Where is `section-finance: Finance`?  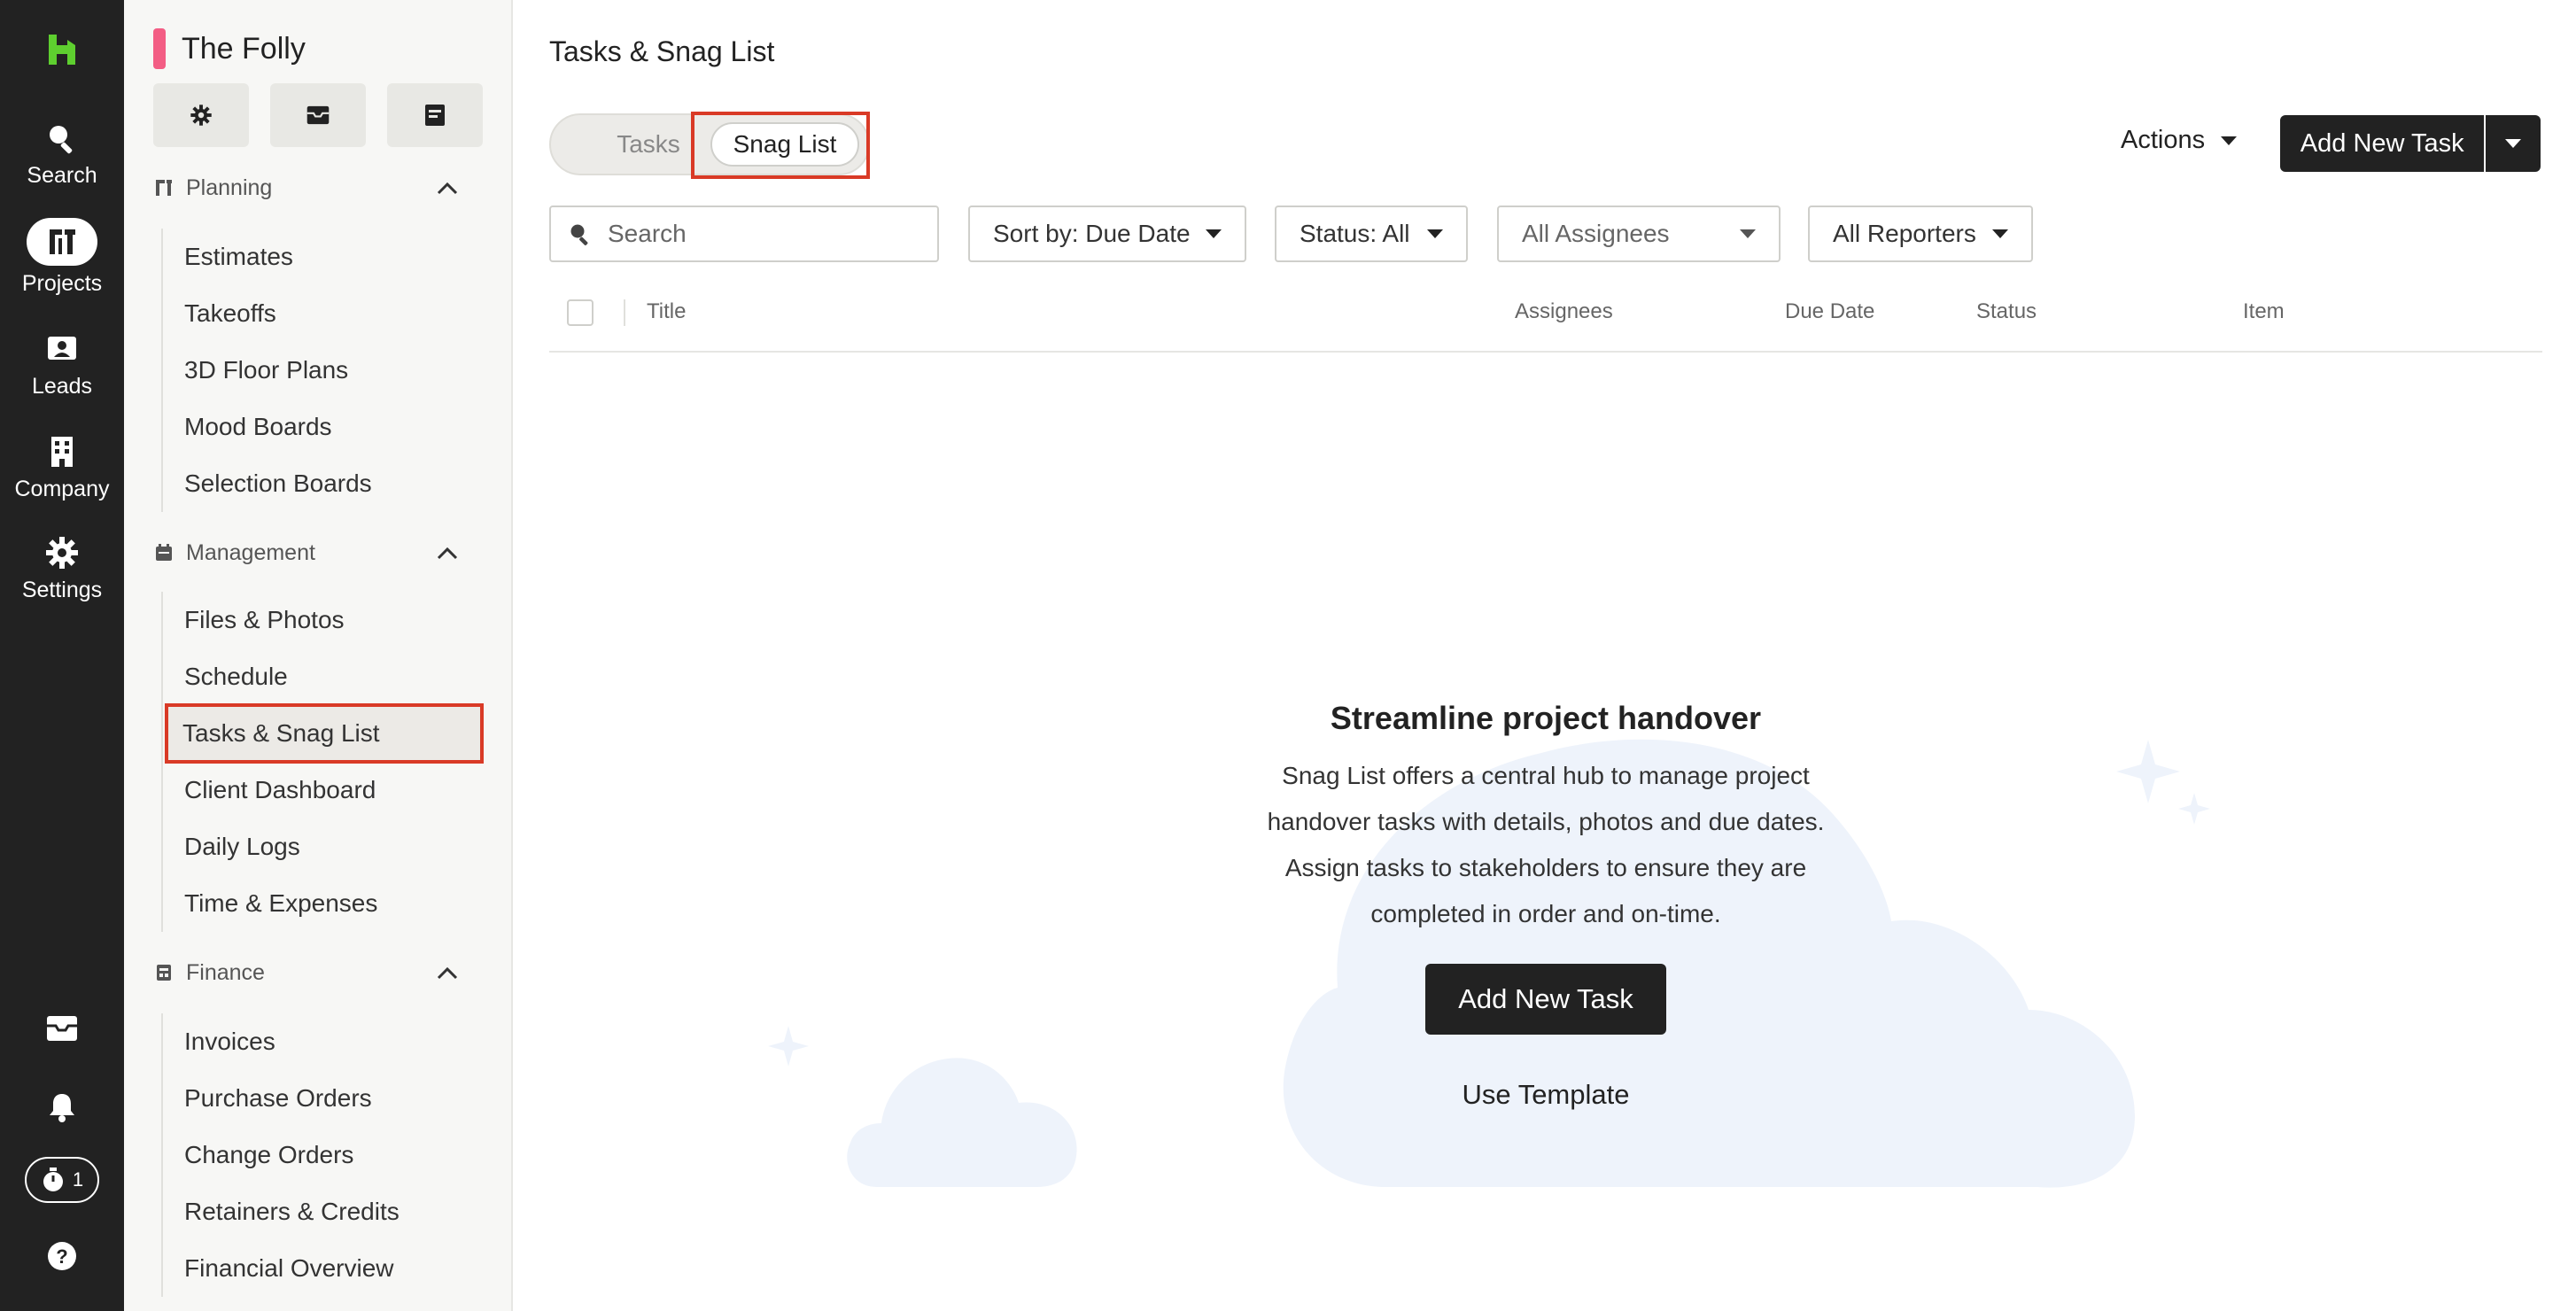
section-finance: Finance is located at coordinates (322, 972).